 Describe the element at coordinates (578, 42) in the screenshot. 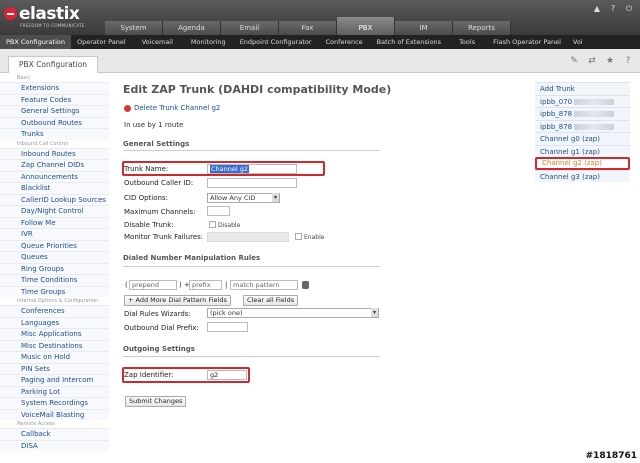

I see `submenu-voicemail-more: Voi` at that location.